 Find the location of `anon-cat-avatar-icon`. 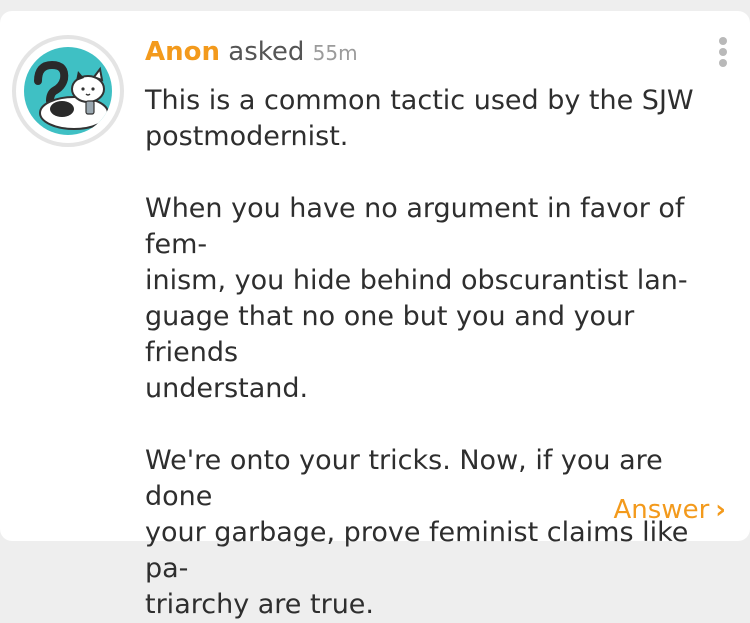

anon-cat-avatar-icon is located at coordinates (68, 91).